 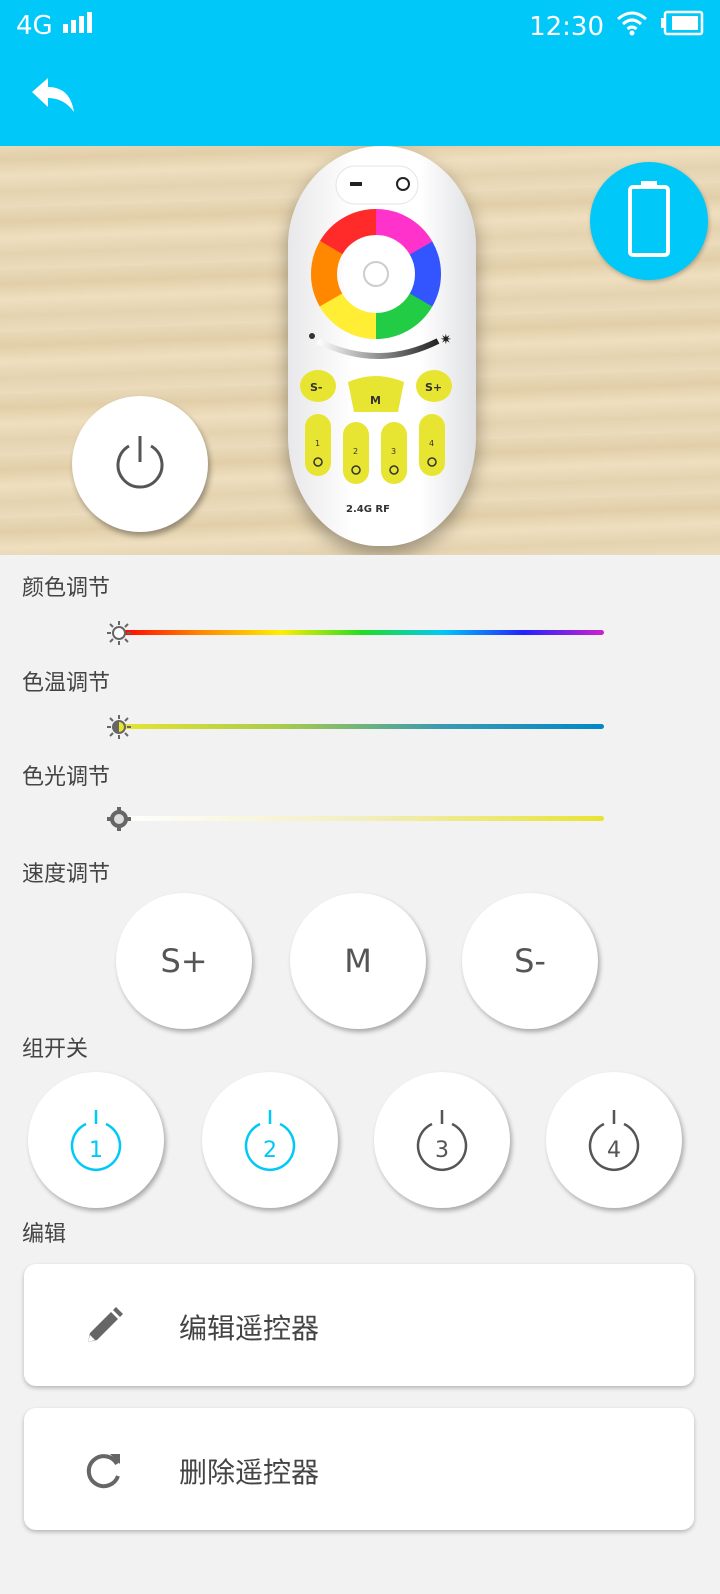 I want to click on group-2-button: 2, so click(x=270, y=1140).